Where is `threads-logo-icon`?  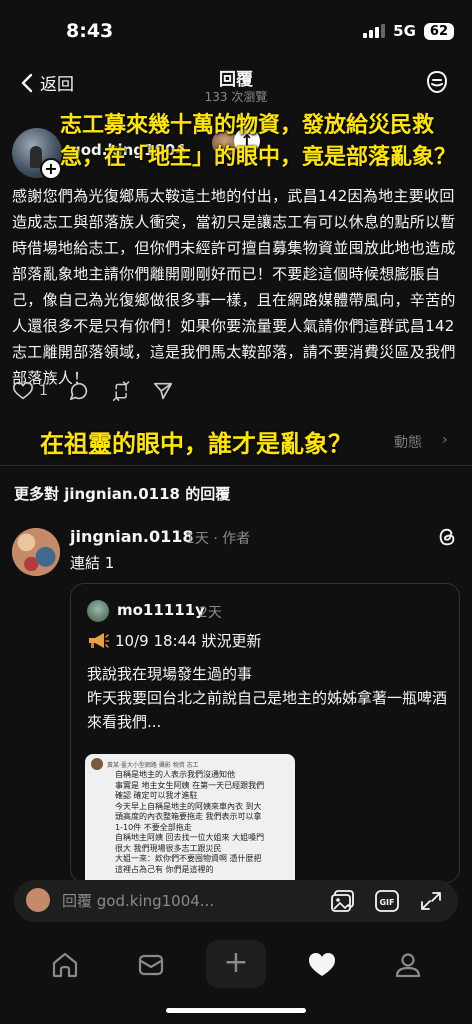
threads-logo-icon is located at coordinates (447, 537).